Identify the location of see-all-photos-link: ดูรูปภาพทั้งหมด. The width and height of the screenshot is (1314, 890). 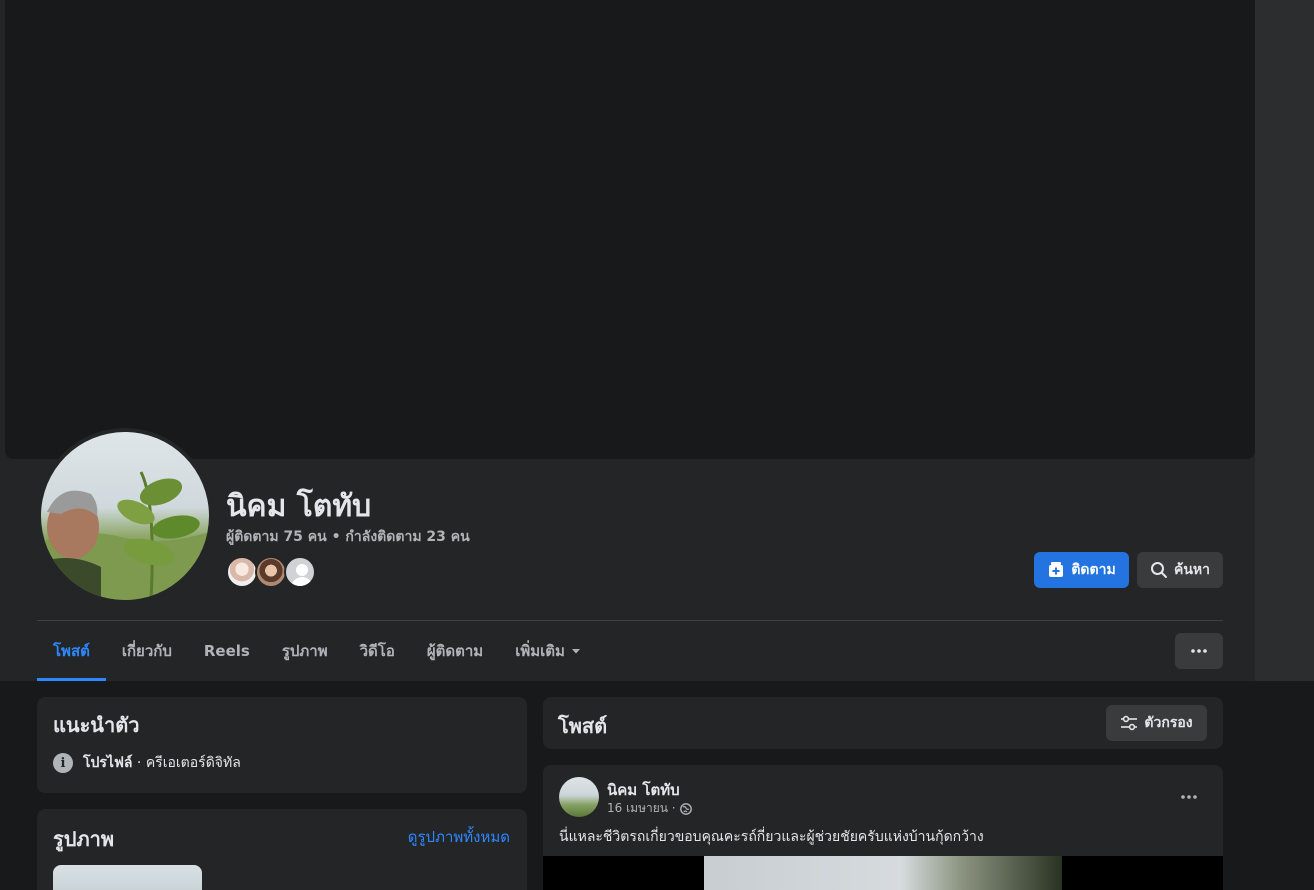
(459, 837).